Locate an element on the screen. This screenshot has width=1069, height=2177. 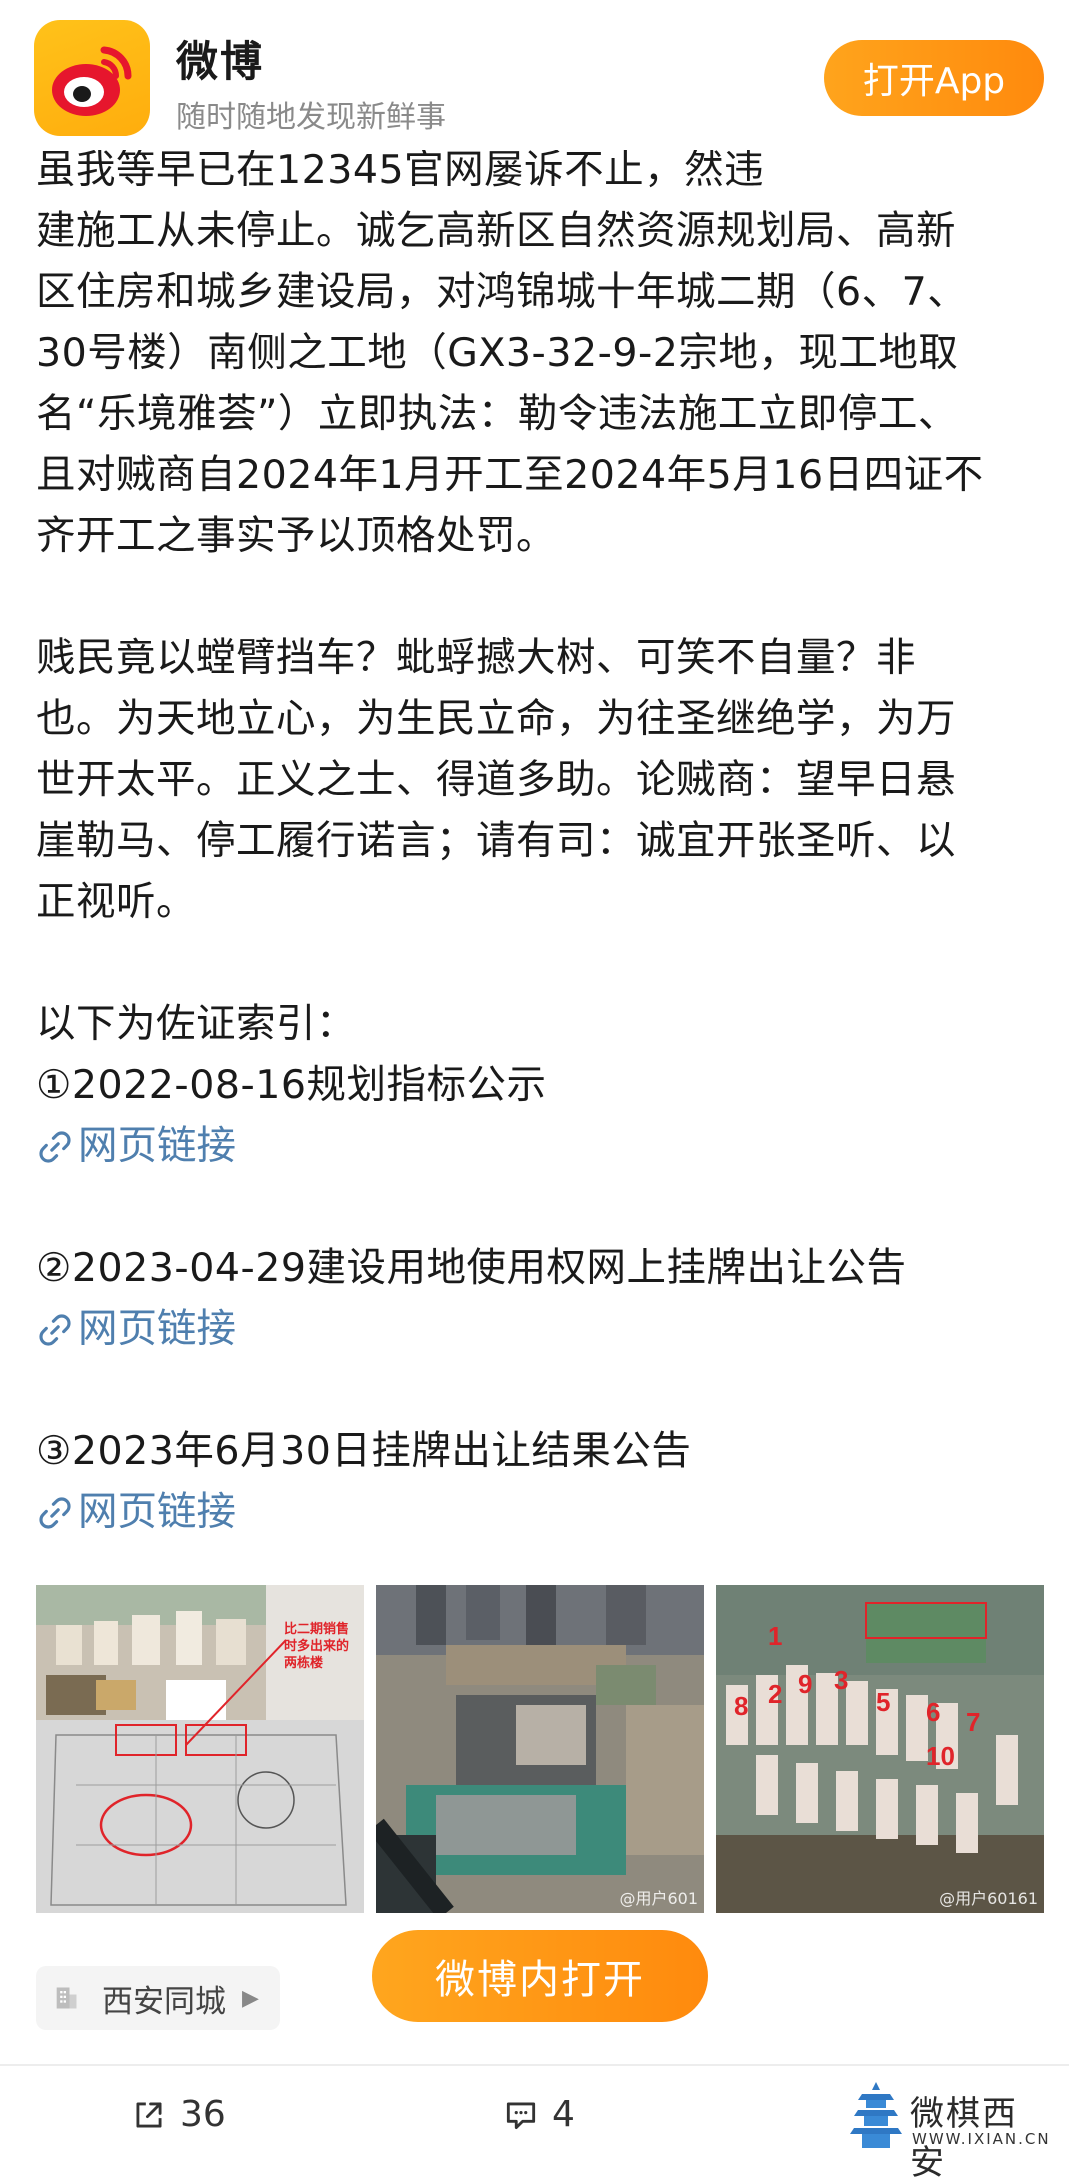
location-tag: 西安同城 ▶ is located at coordinates (158, 1998).